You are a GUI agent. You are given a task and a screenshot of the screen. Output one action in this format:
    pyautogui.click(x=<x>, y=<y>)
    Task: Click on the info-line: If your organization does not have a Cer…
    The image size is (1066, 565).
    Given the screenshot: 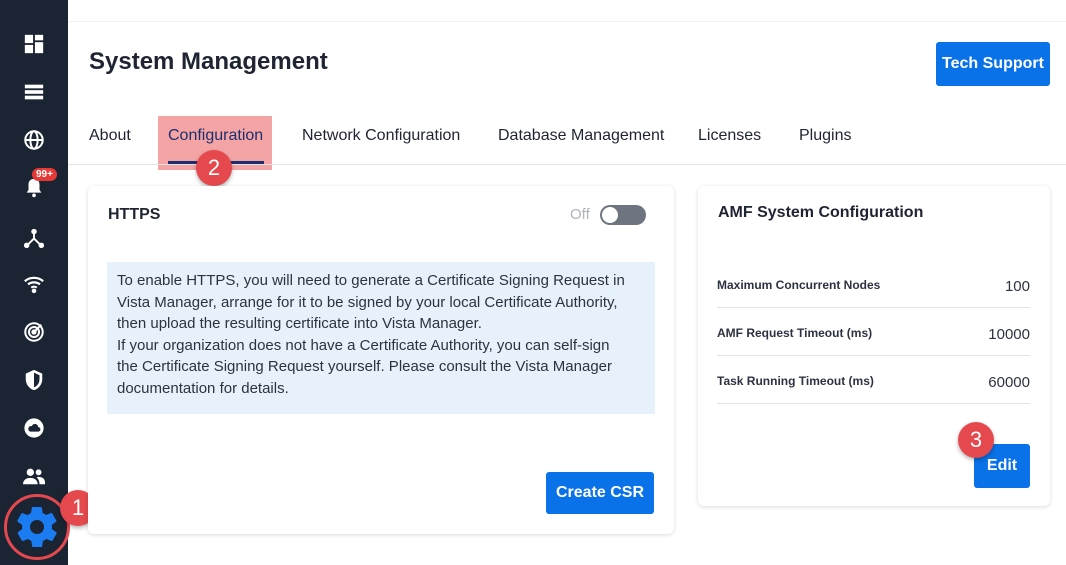 What is the action you would take?
    pyautogui.click(x=363, y=345)
    